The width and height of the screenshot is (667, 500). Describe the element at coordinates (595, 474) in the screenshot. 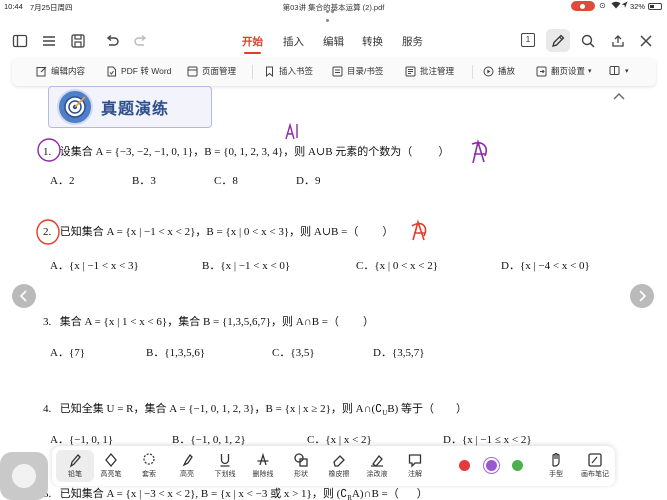

I see `tool-label: 画布笔记` at that location.